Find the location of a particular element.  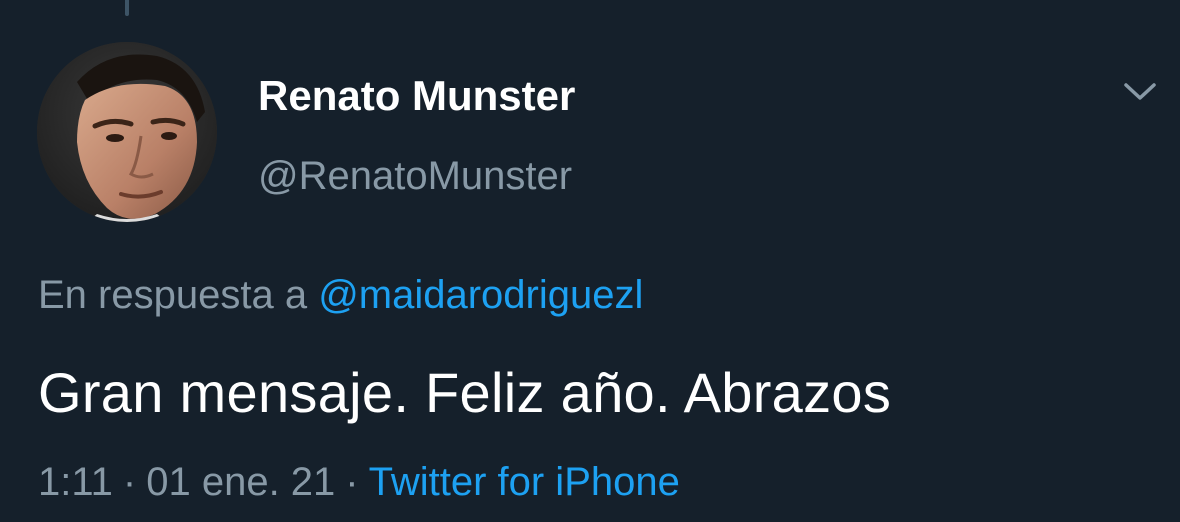

tweet-date: 01 ene. 21 is located at coordinates (240, 482).